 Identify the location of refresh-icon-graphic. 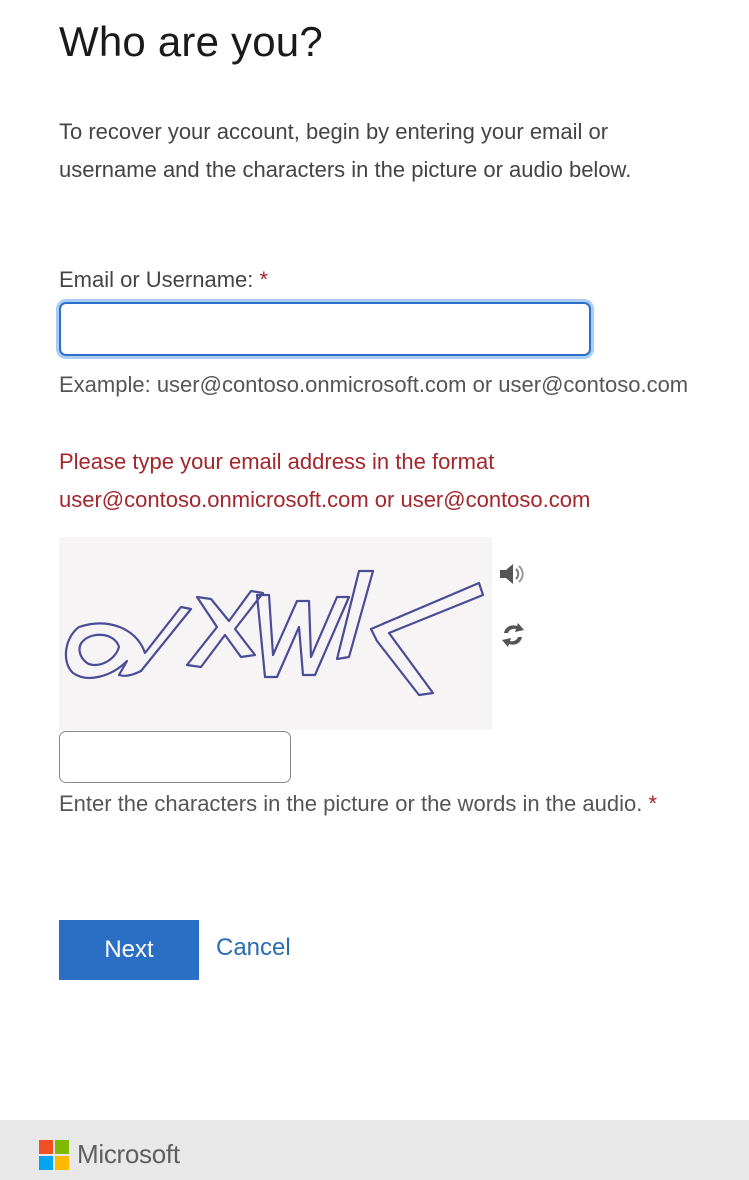
(513, 635).